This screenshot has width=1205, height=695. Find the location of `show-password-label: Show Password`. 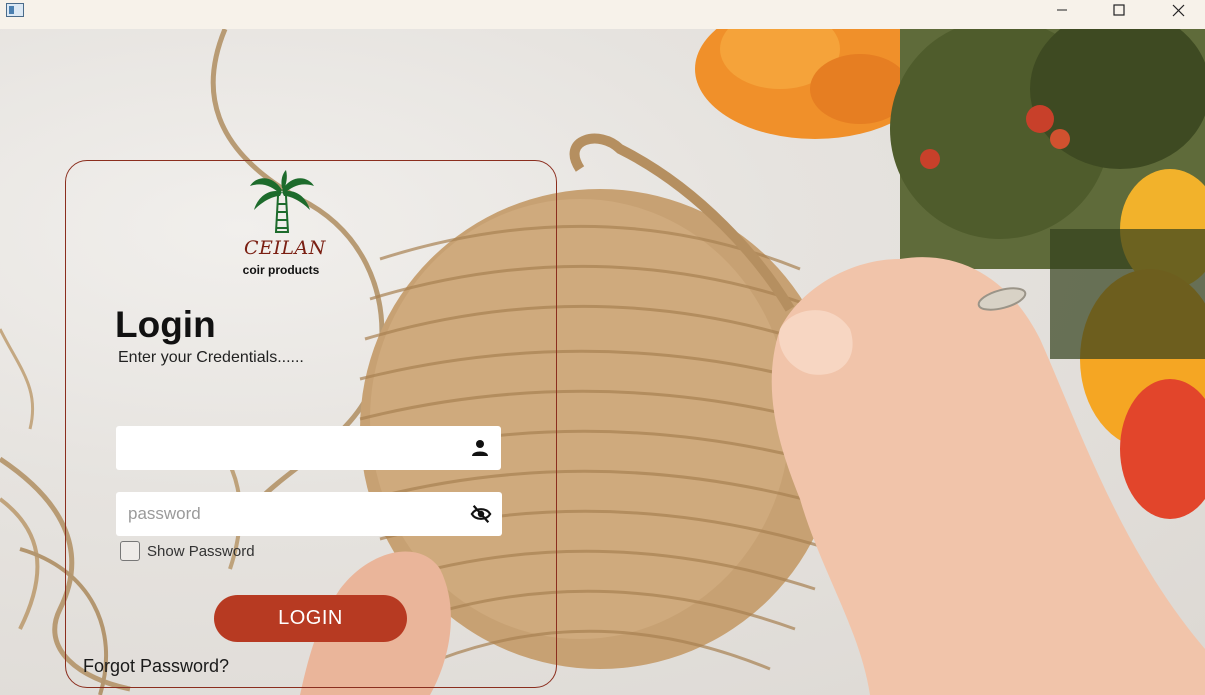

show-password-label: Show Password is located at coordinates (201, 551).